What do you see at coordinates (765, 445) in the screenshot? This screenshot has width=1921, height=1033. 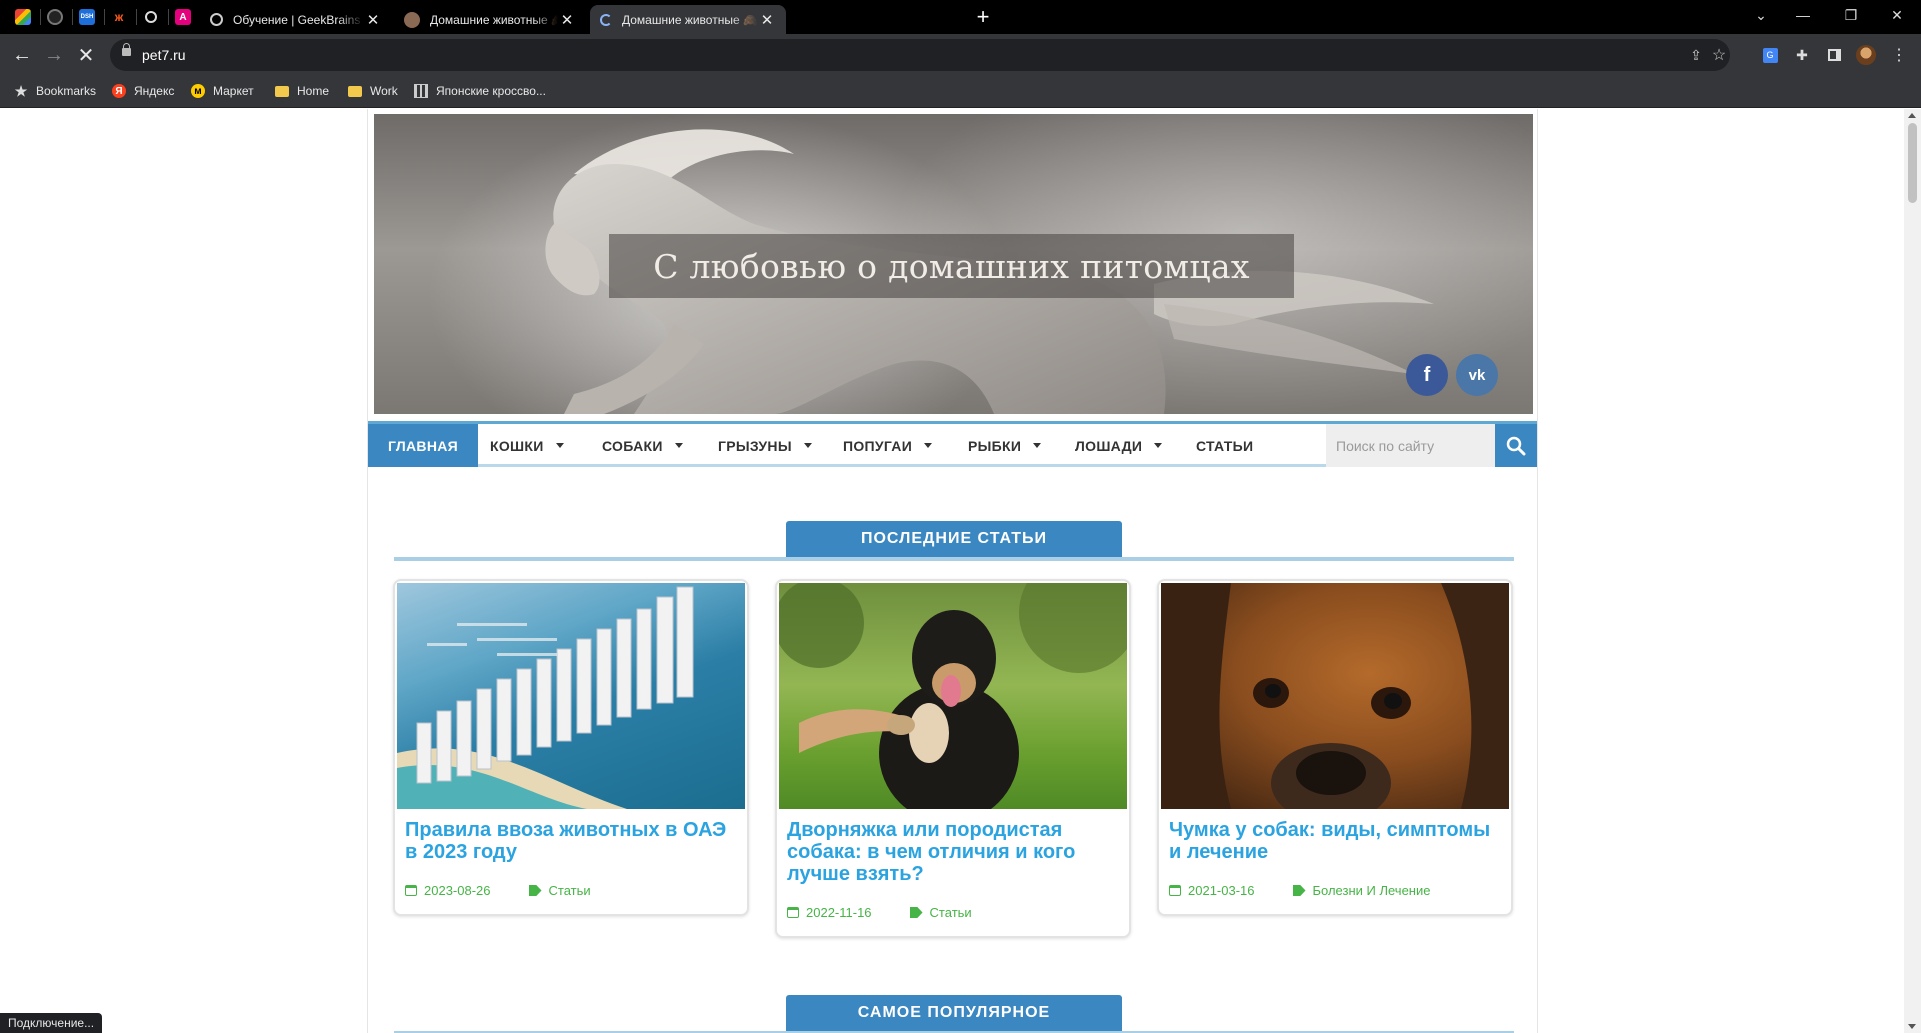 I see `menu-item-rodents: ГРЫЗУНЫ` at bounding box center [765, 445].